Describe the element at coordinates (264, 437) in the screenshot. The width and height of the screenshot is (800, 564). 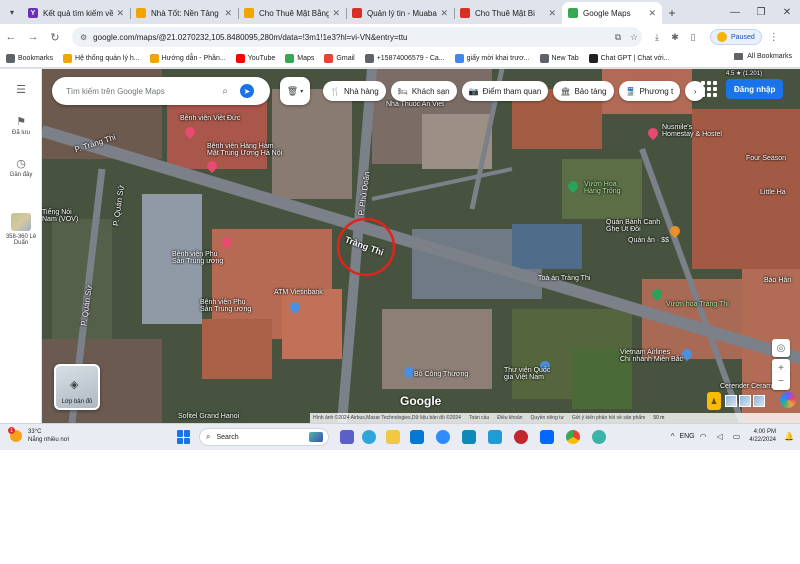
I see `taskbar-search: ⌕ Search` at that location.